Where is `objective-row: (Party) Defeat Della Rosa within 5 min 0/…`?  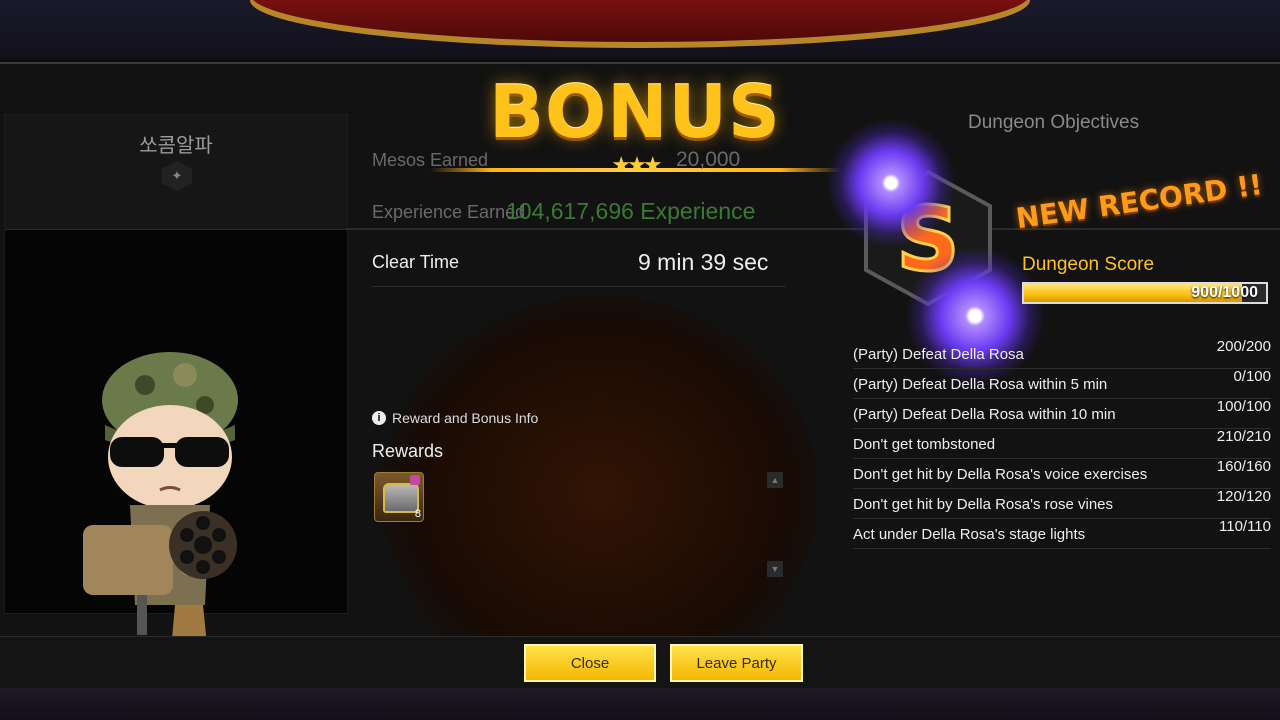 objective-row: (Party) Defeat Della Rosa within 5 min 0/… is located at coordinates (1062, 383).